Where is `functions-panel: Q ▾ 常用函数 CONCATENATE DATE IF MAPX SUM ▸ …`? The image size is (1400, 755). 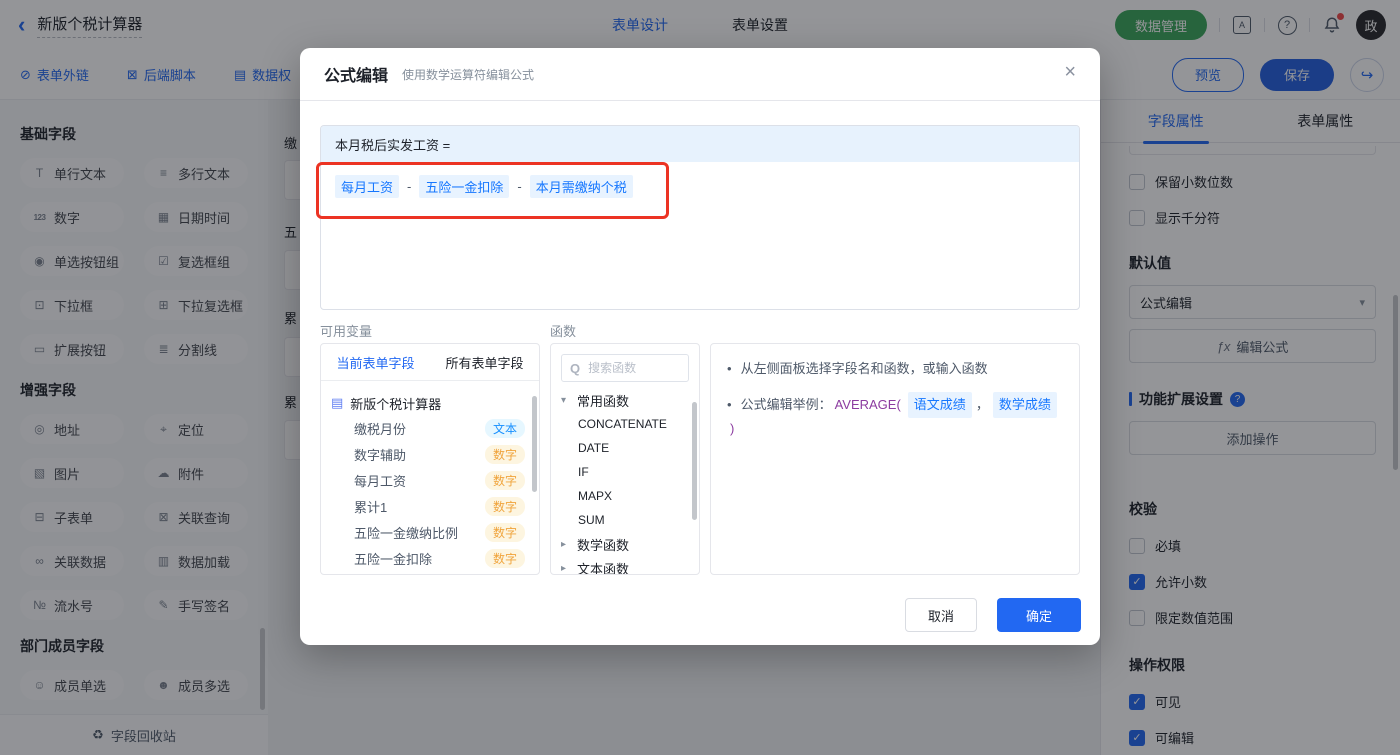 functions-panel: Q ▾ 常用函数 CONCATENATE DATE IF MAPX SUM ▸ … is located at coordinates (625, 459).